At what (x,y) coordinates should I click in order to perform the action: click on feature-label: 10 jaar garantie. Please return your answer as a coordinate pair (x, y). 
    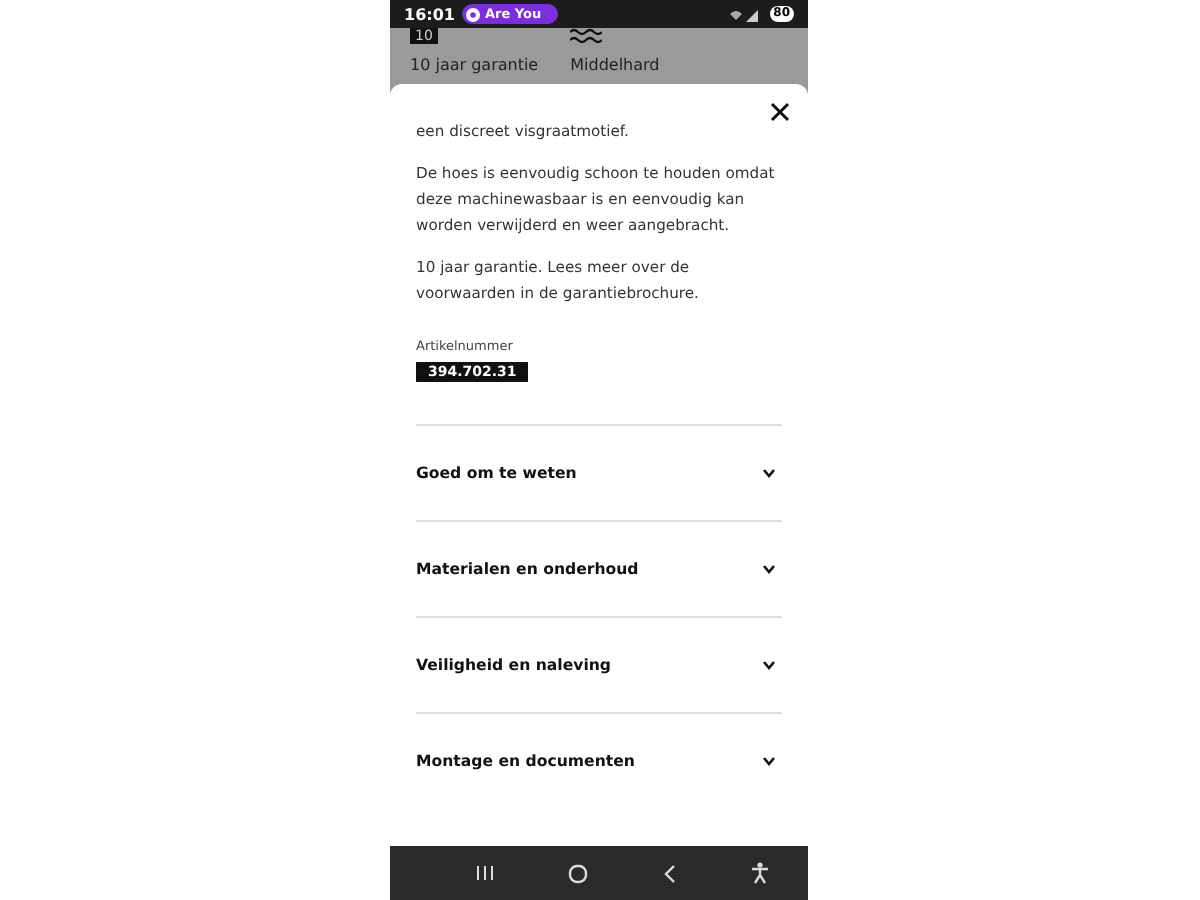
    Looking at the image, I should click on (474, 65).